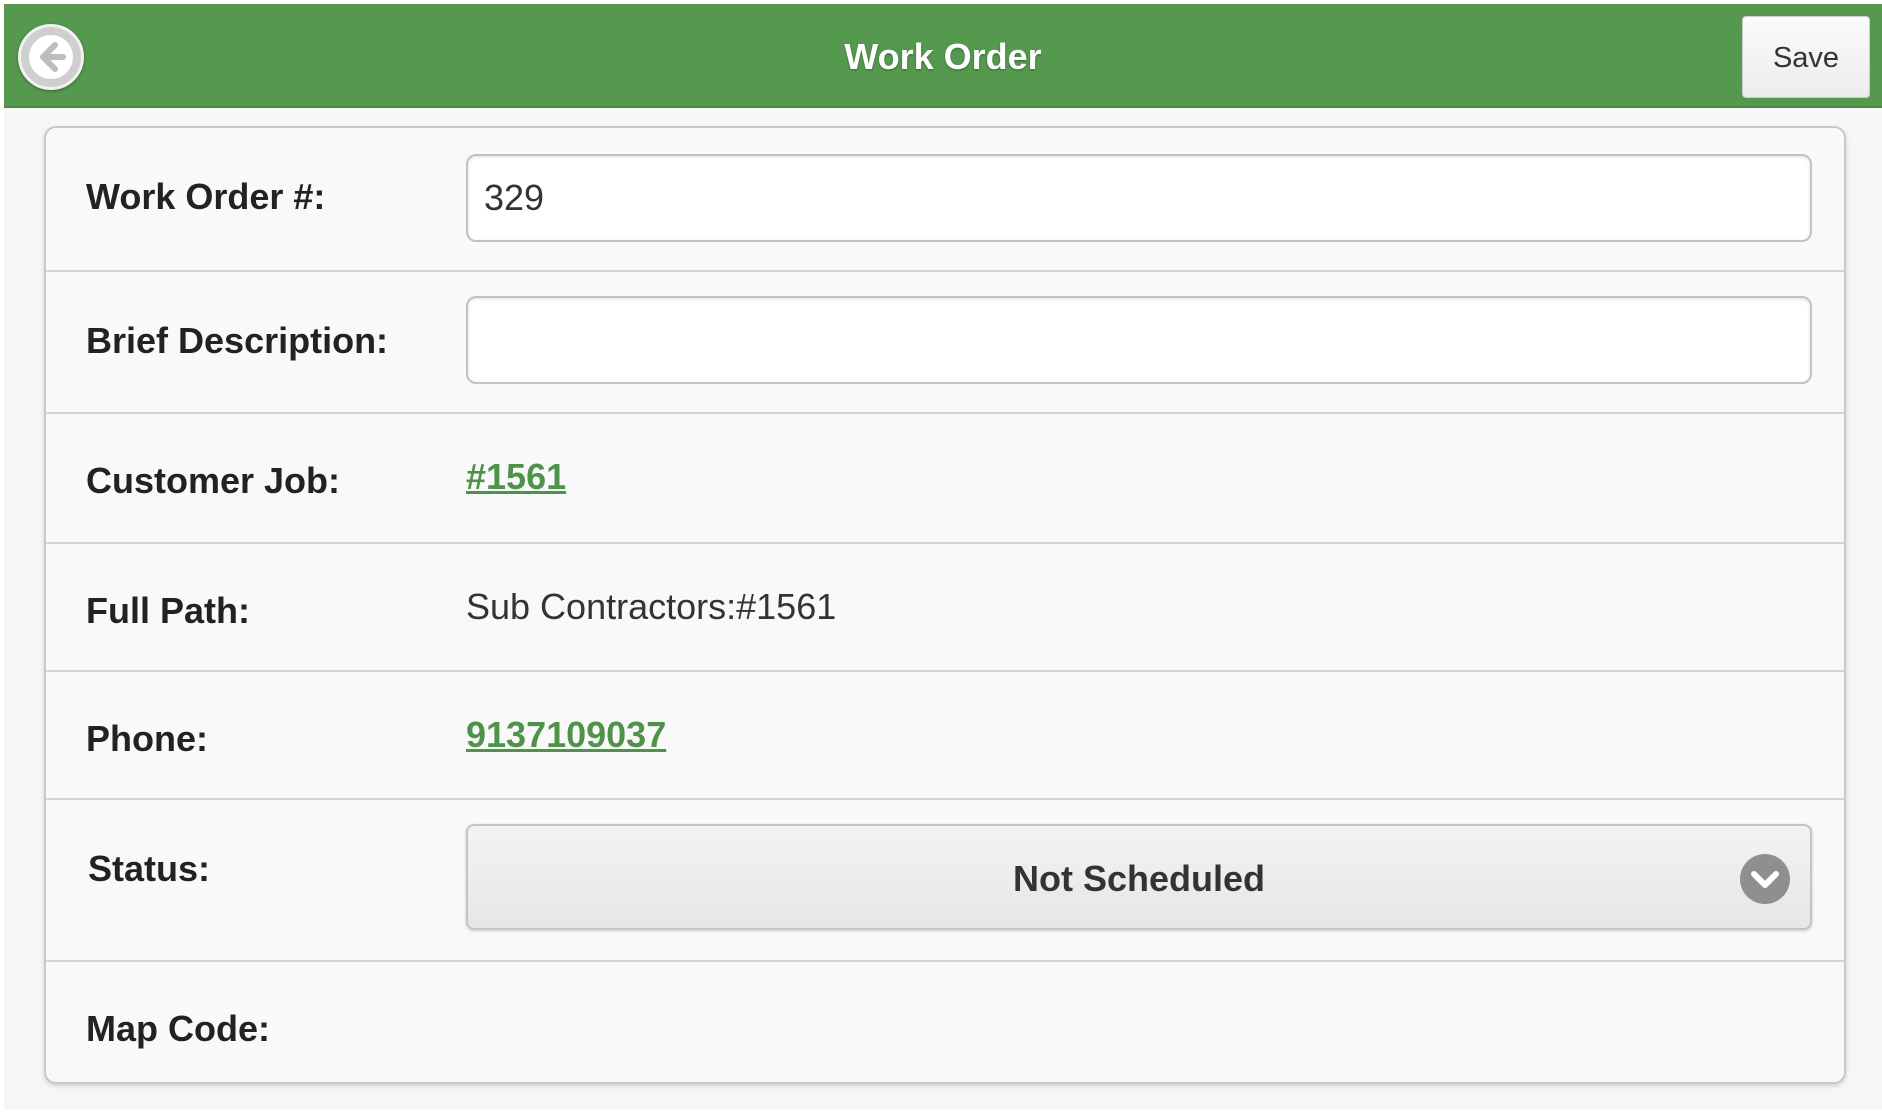  I want to click on work-order-label: Work Order #:, so click(206, 196).